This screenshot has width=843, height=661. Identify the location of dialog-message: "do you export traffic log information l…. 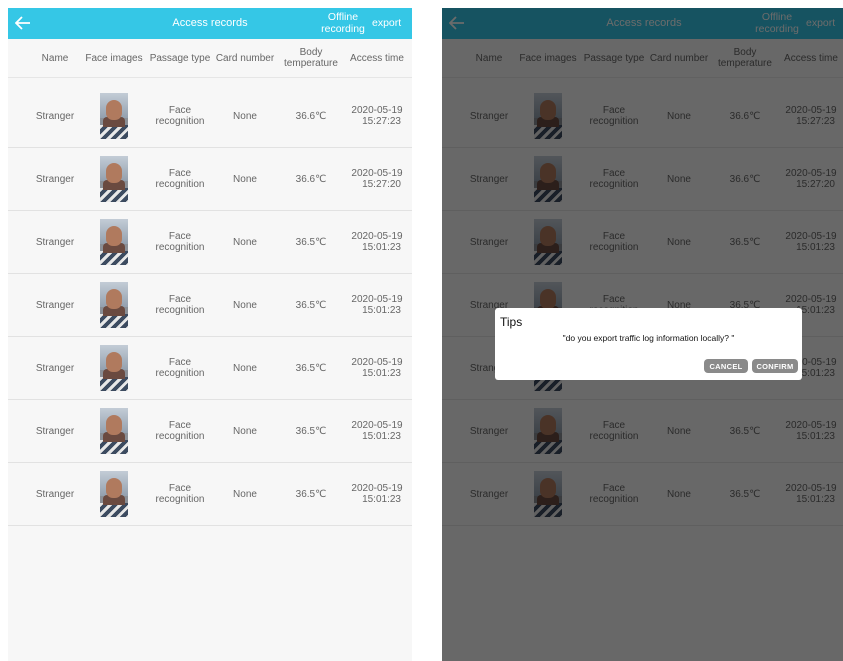
(648, 338).